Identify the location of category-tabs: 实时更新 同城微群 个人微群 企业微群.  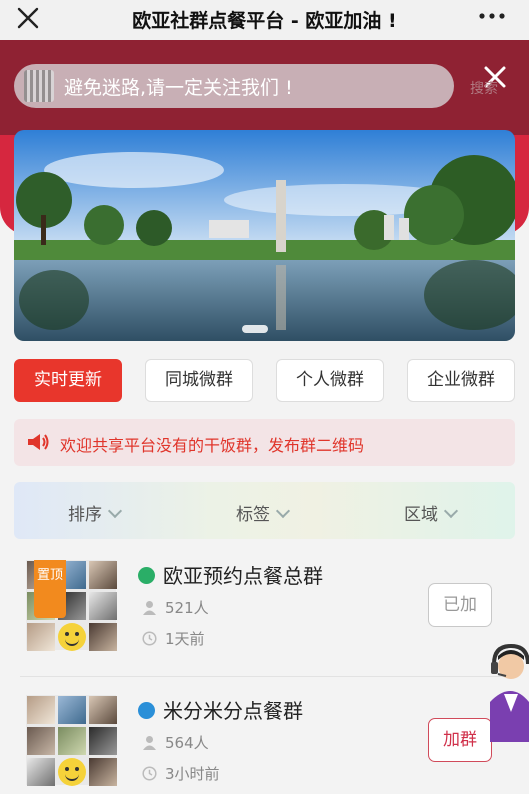
(264, 380).